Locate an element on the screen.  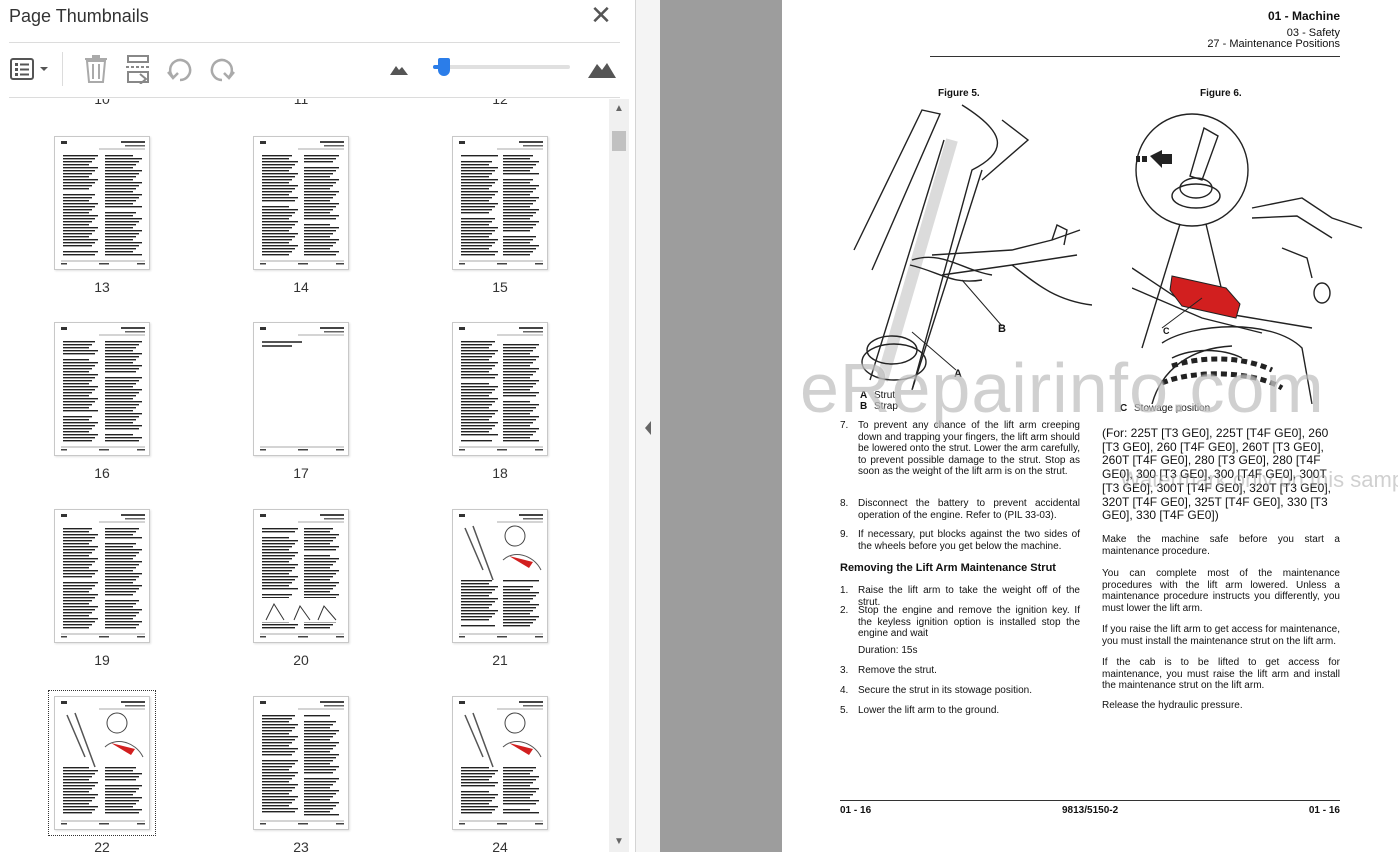
small-mountain-icon is located at coordinates (399, 70).